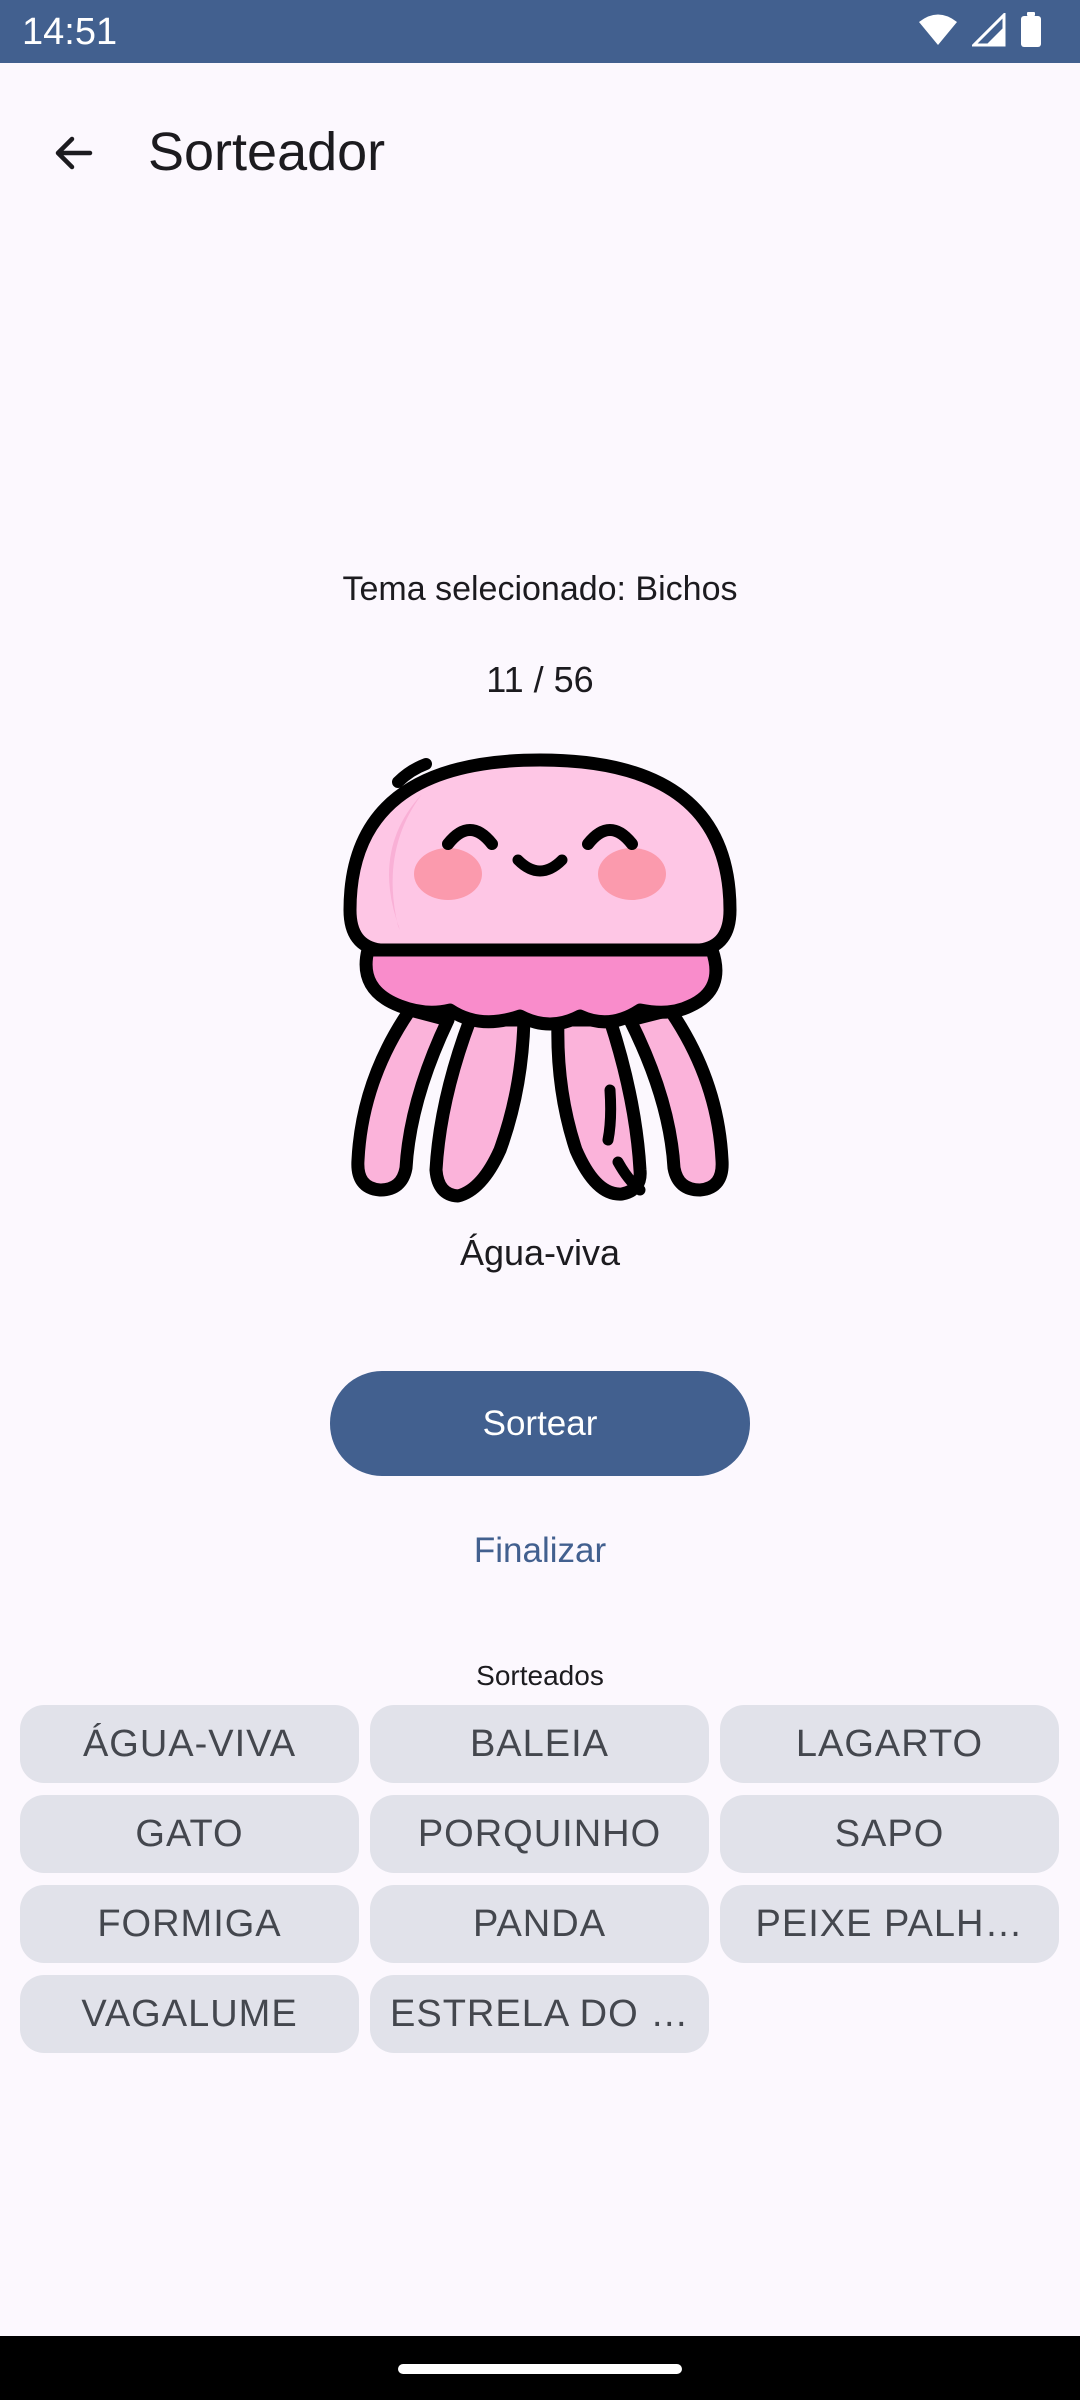 The height and width of the screenshot is (2400, 1080). I want to click on drawn-item-chip: LAGARTO, so click(889, 1744).